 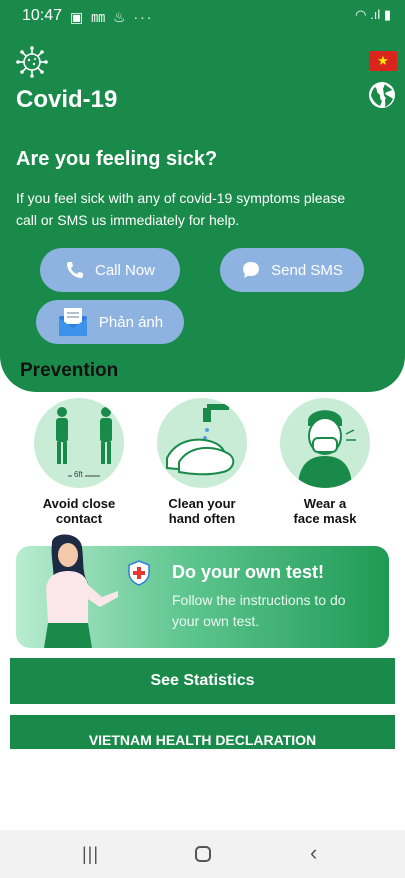 I want to click on doctor-woman-icon, so click(x=81, y=591).